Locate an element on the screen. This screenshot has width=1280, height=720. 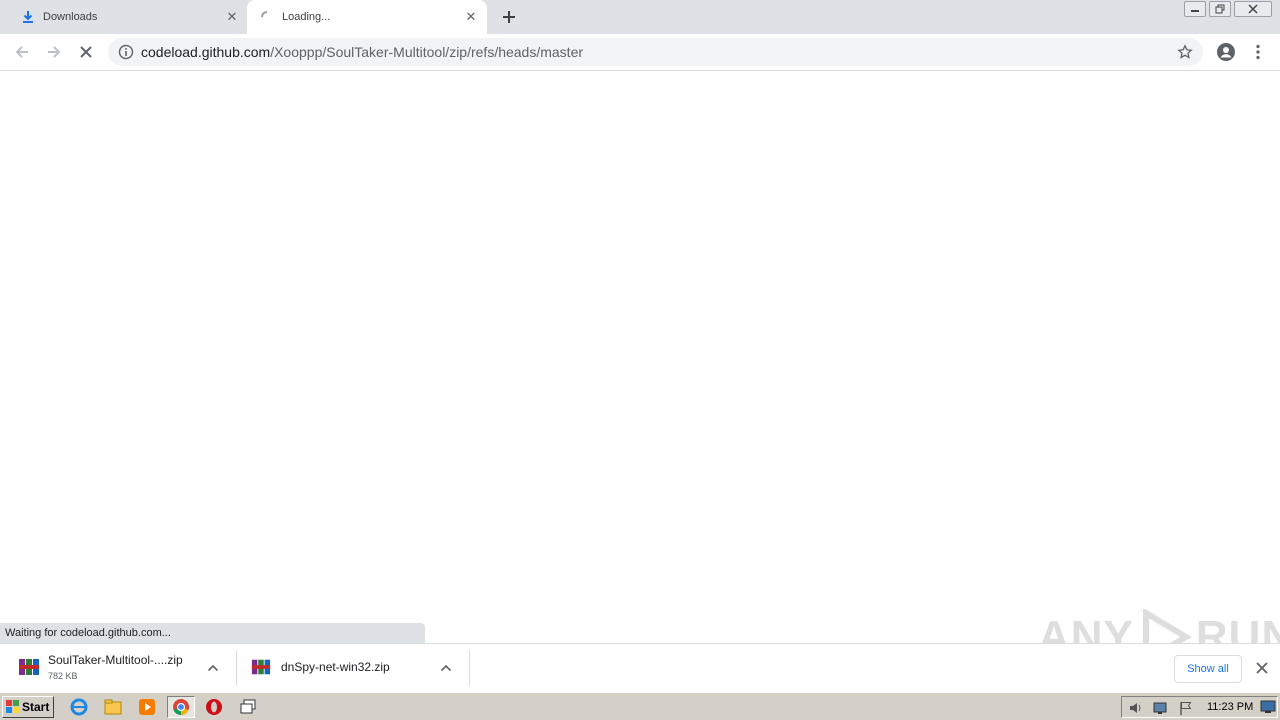
taskbar: Start 11:23 PM is located at coordinates (640, 706).